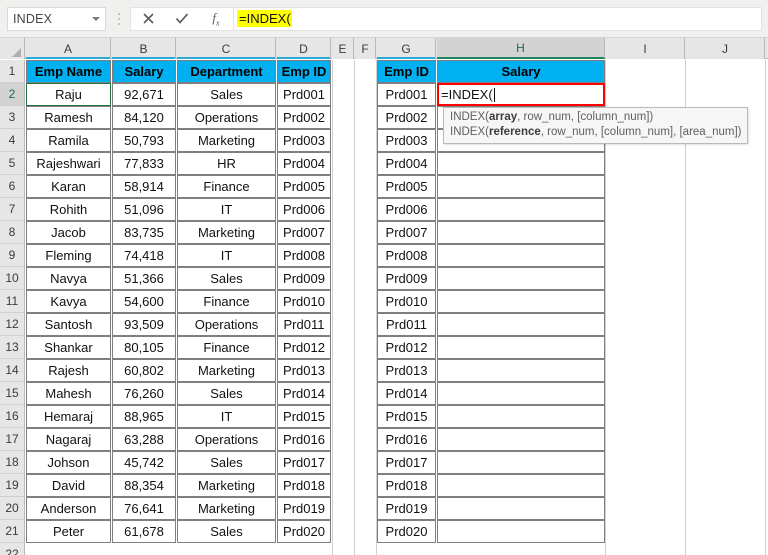 The height and width of the screenshot is (555, 768). Describe the element at coordinates (521, 462) in the screenshot. I see `right-table-cell-H18` at that location.